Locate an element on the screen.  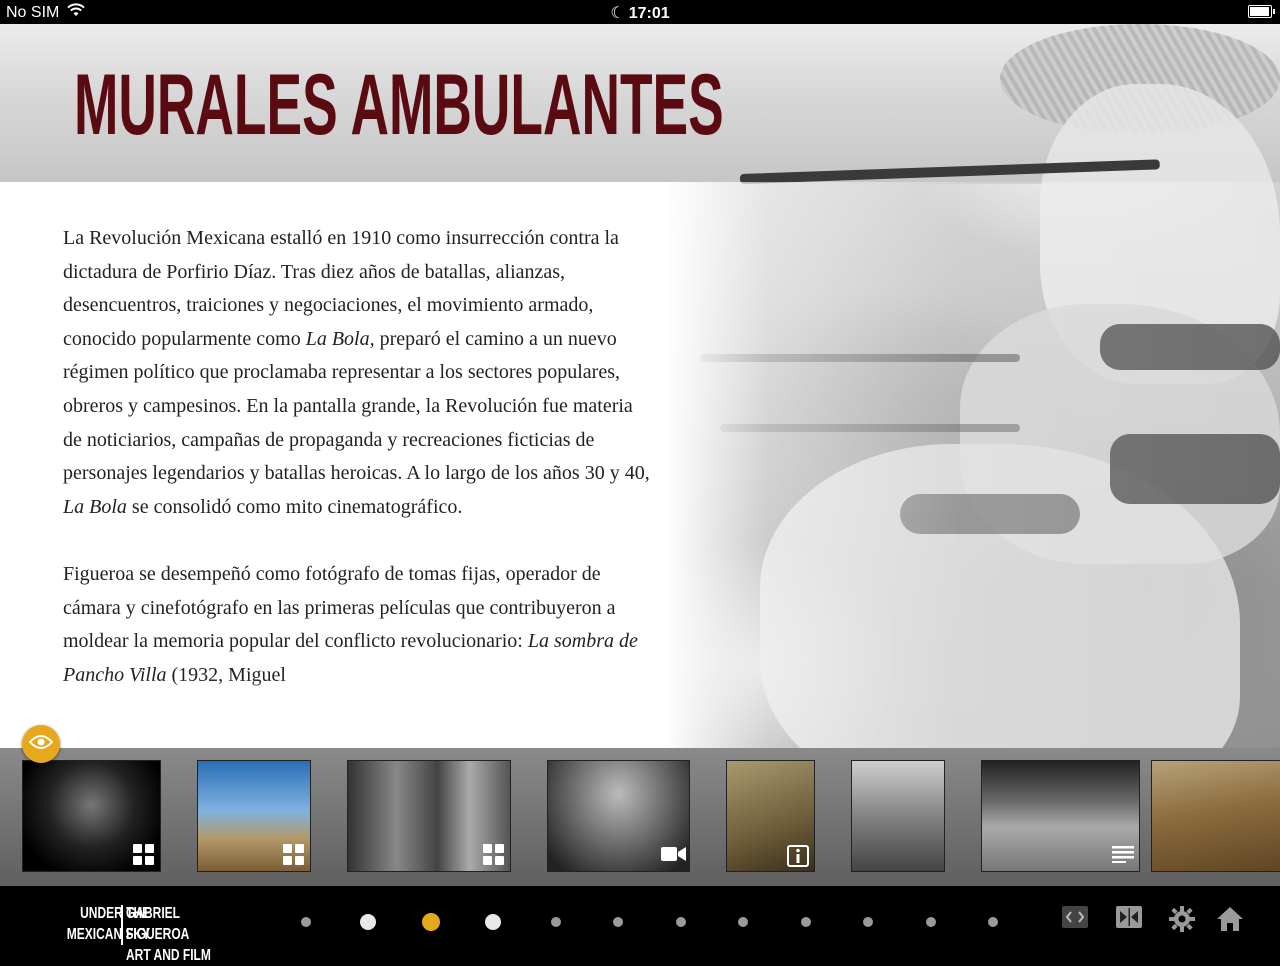
video-camera-icon is located at coordinates (673, 856).